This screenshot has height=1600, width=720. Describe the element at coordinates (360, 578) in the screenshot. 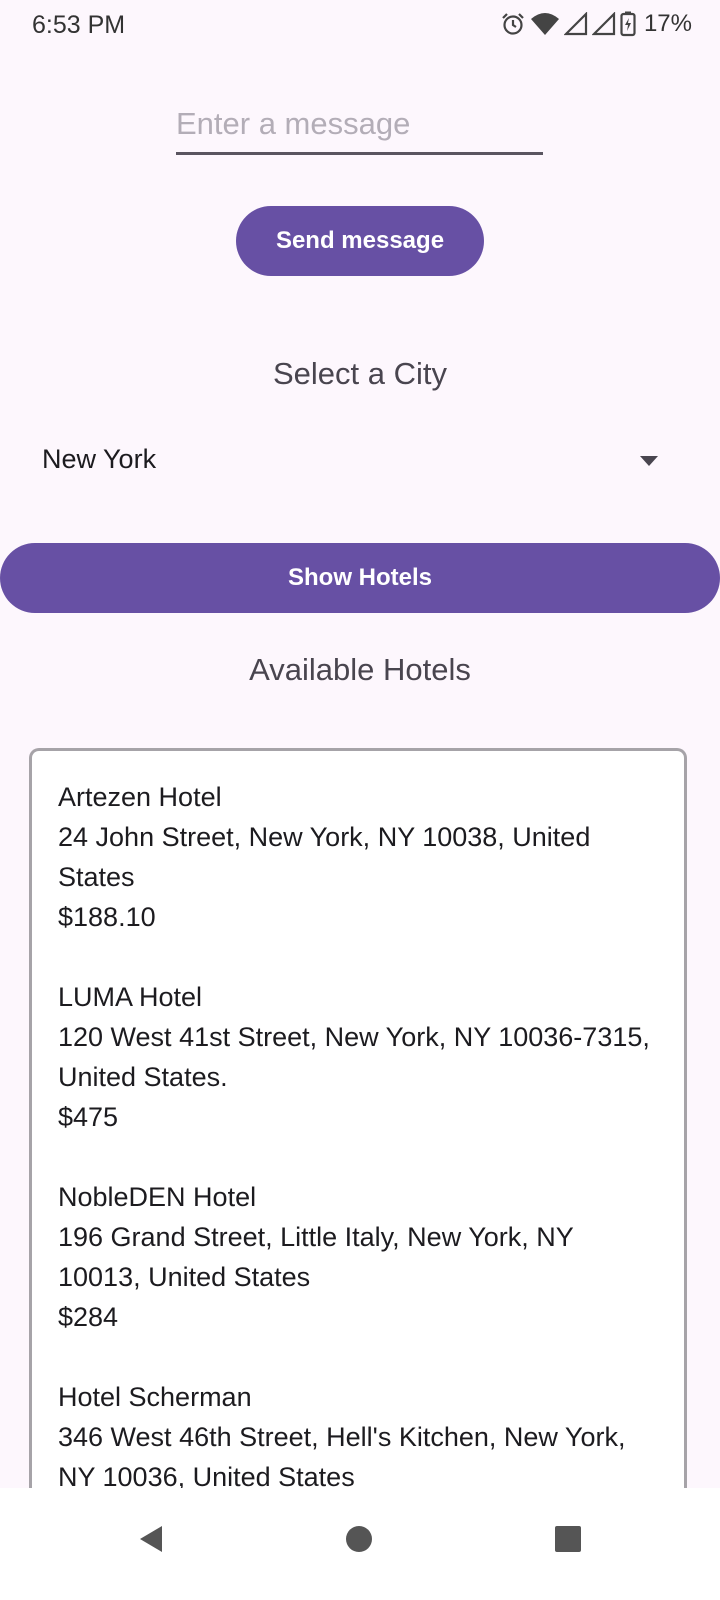

I see `show-hotels-button: Show Hotels` at that location.